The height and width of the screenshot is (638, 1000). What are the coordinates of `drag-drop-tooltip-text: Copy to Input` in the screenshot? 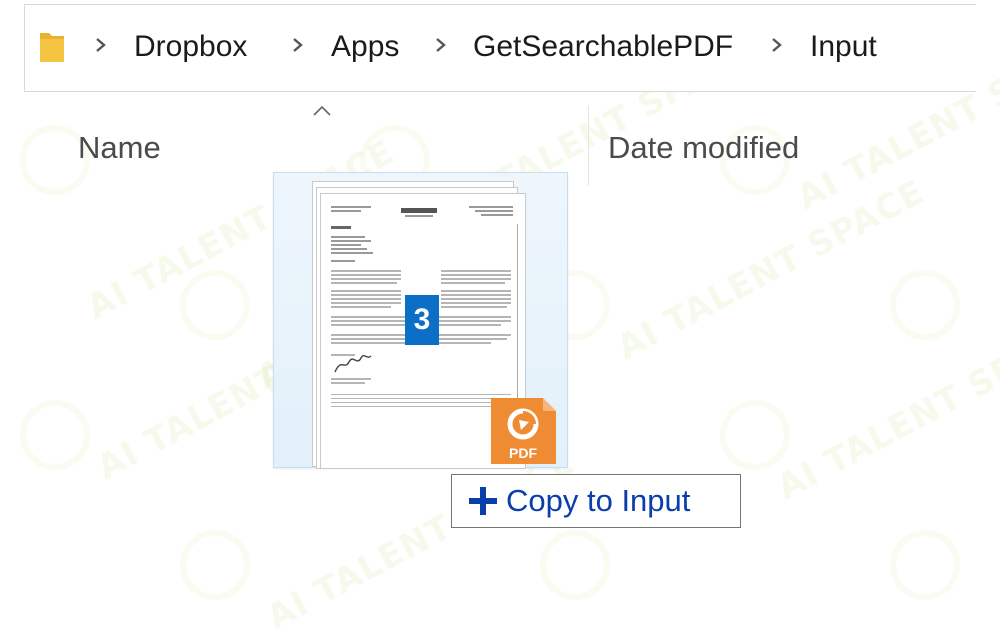 It's located at (598, 500).